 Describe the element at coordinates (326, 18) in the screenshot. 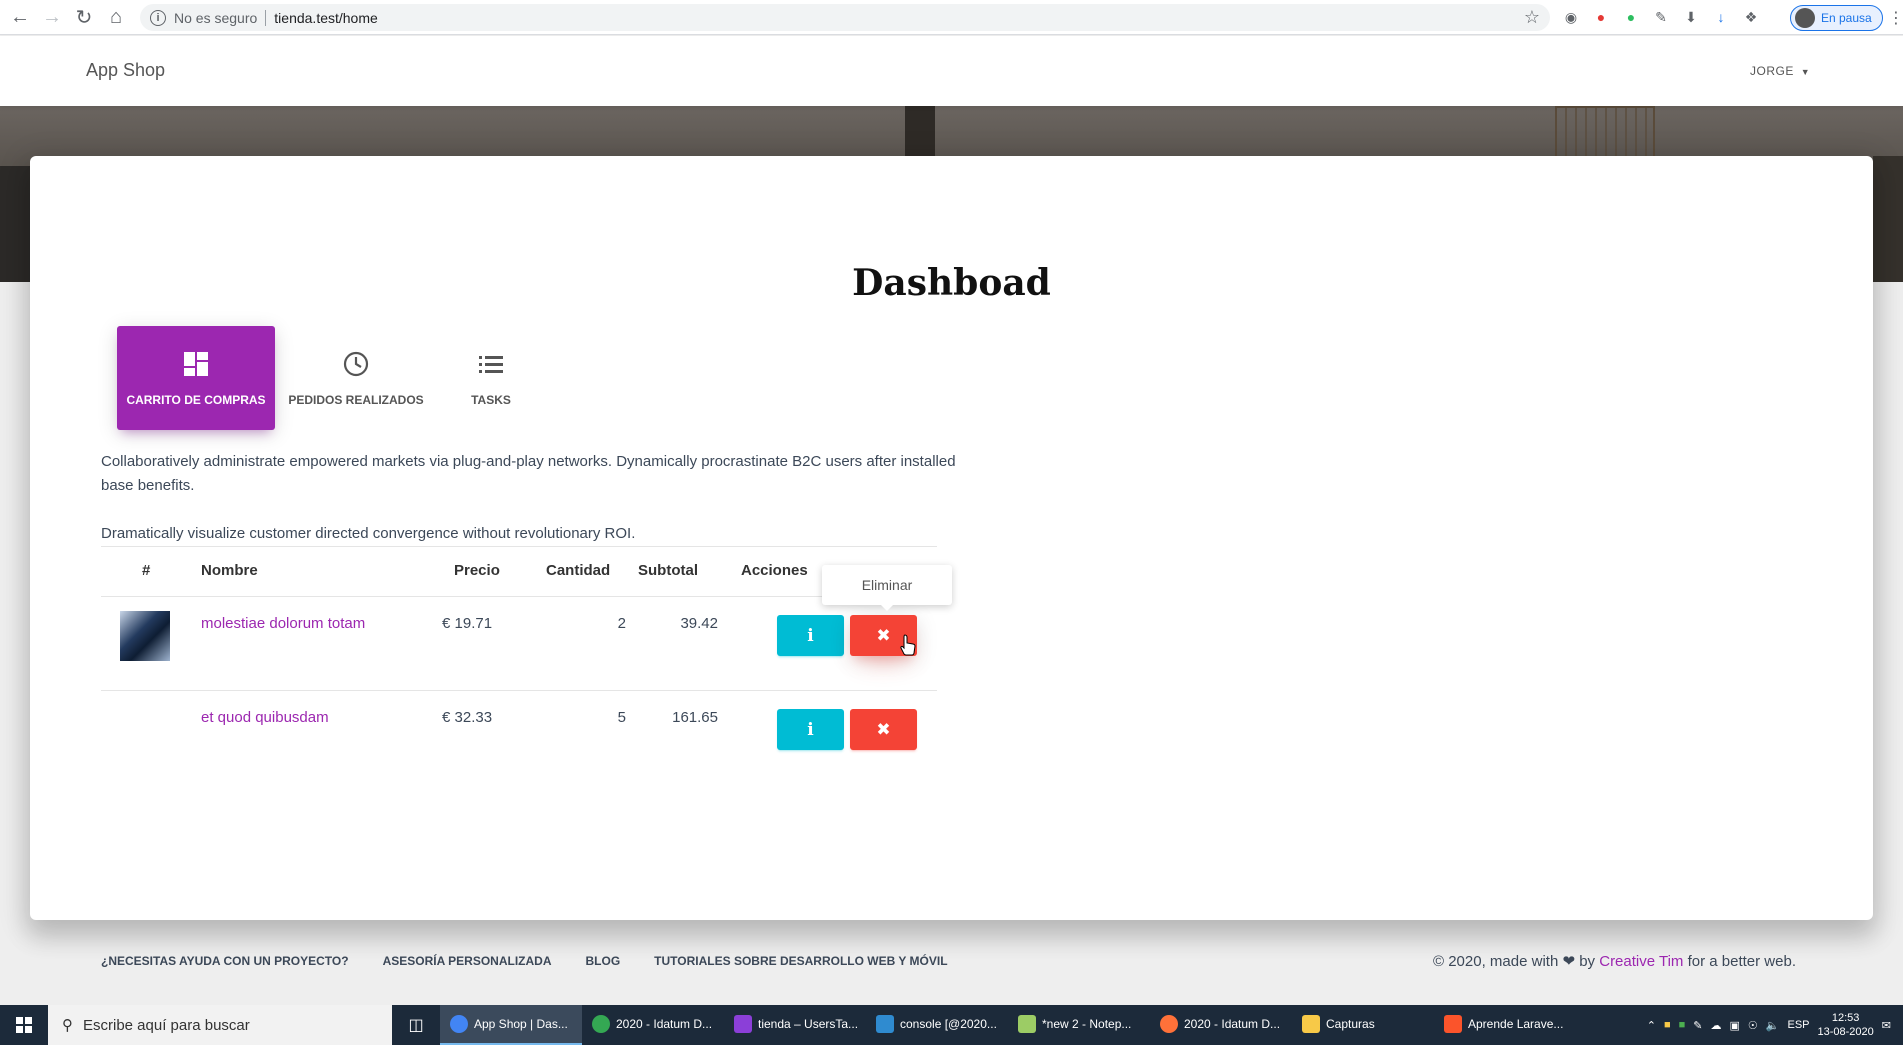

I see `url-text: tienda.test/home` at that location.